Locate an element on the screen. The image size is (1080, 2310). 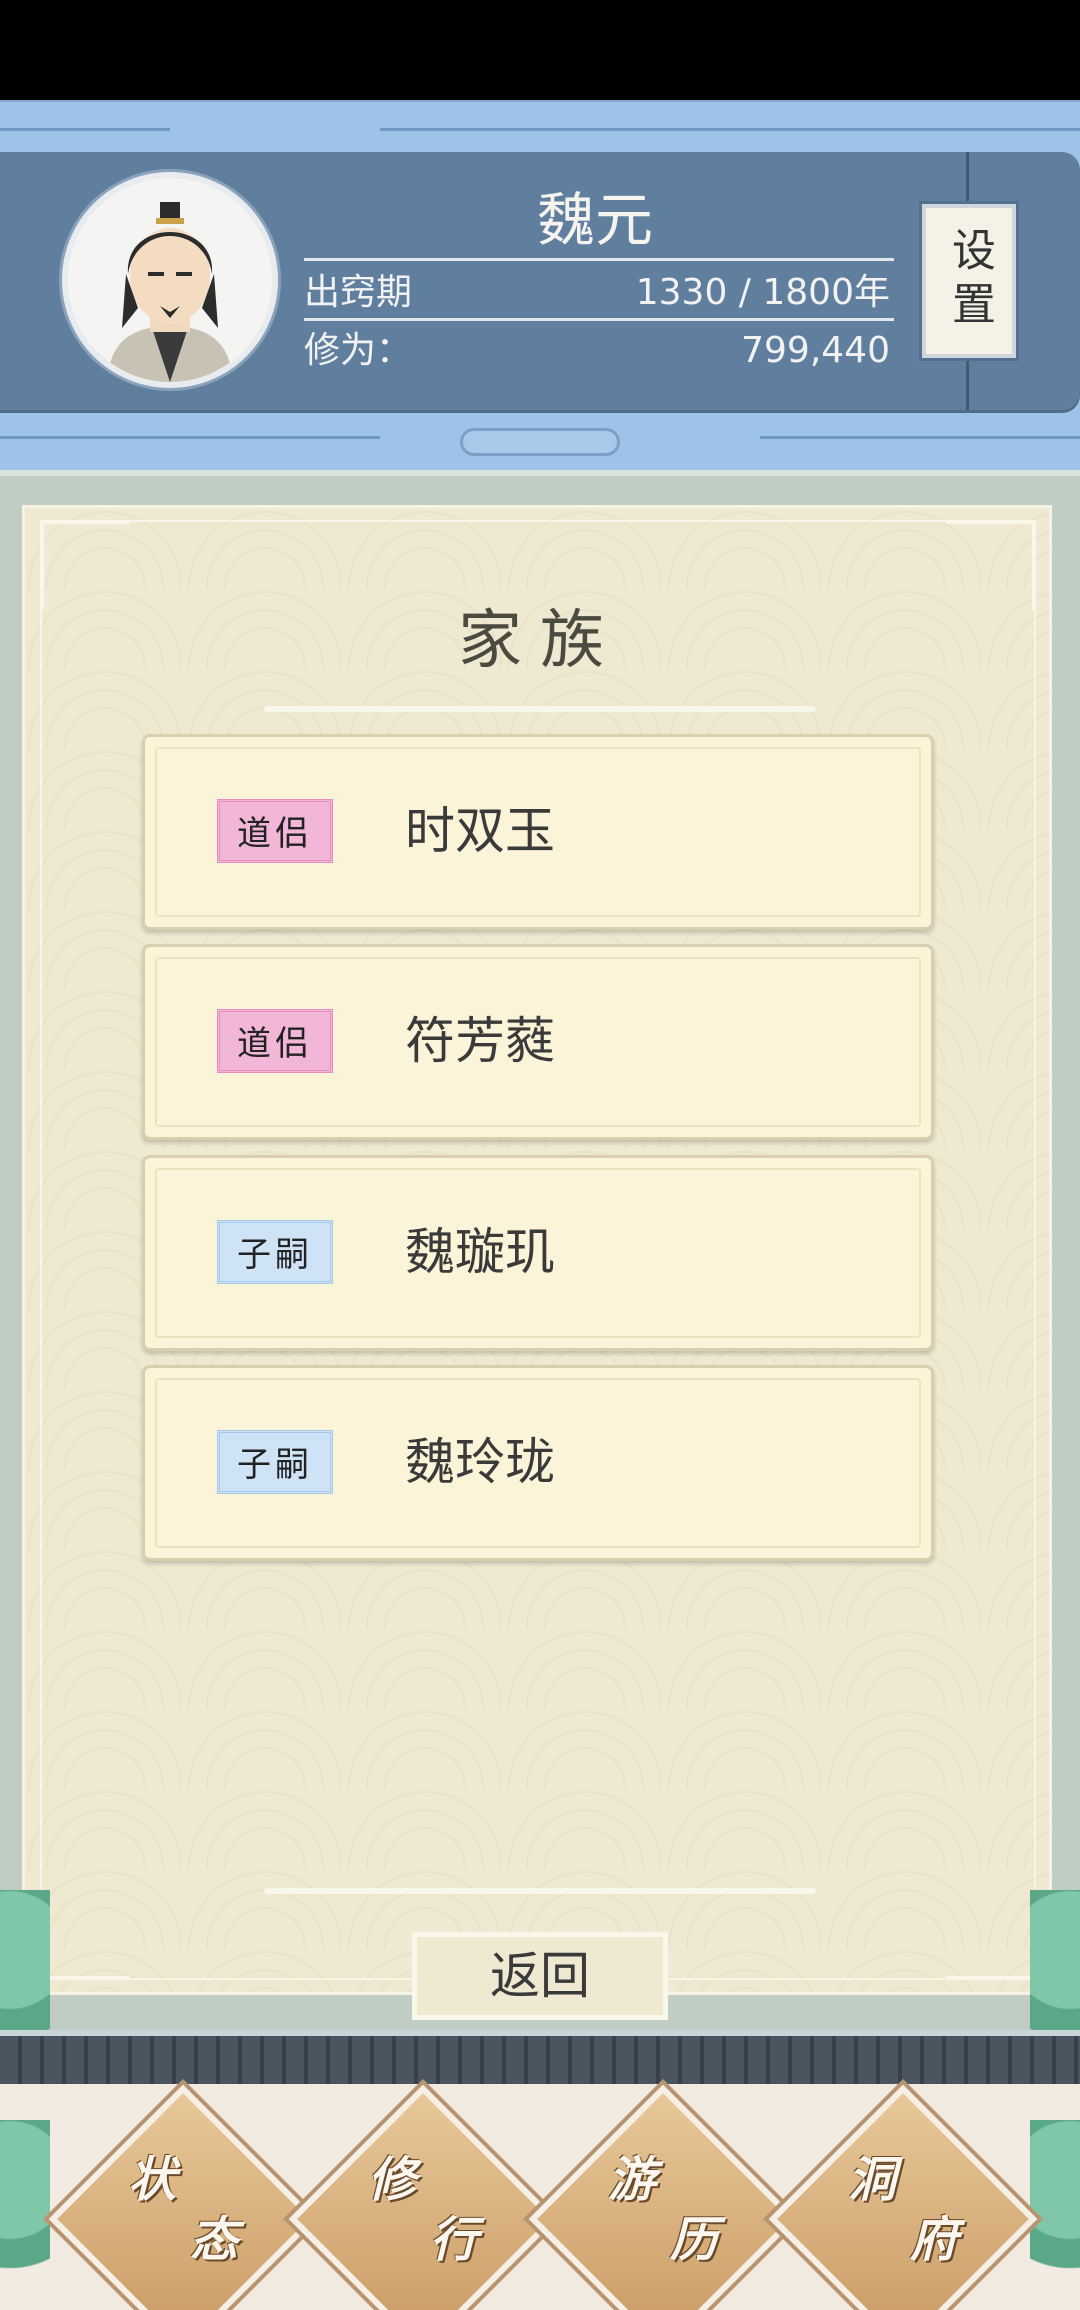
family-member-card: 子嗣 魏璇玑 is located at coordinates (538, 1253).